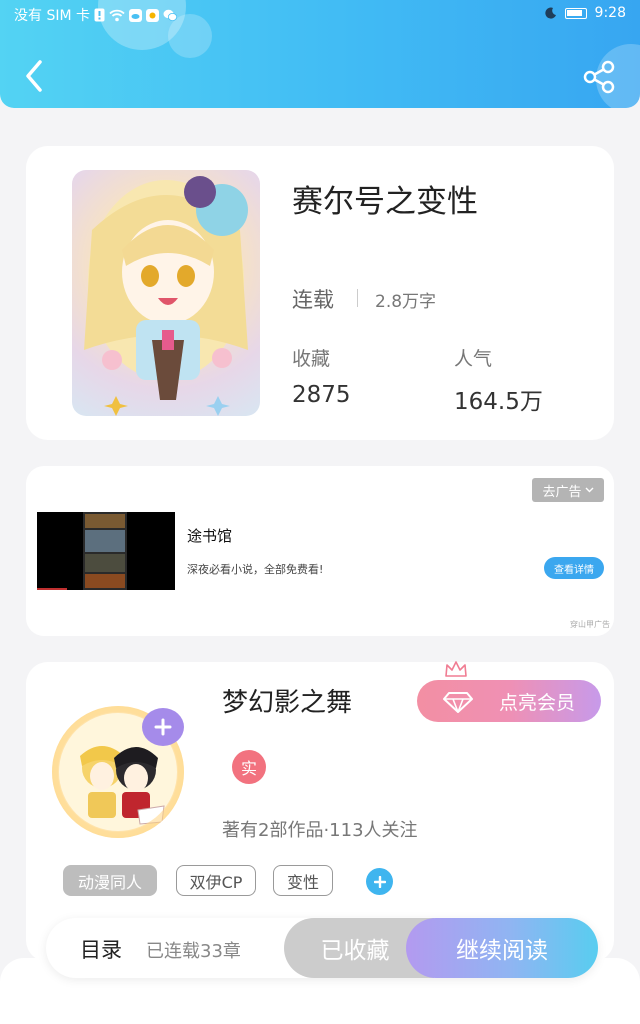 Image resolution: width=640 pixels, height=1024 pixels. I want to click on status-divider, so click(357, 298).